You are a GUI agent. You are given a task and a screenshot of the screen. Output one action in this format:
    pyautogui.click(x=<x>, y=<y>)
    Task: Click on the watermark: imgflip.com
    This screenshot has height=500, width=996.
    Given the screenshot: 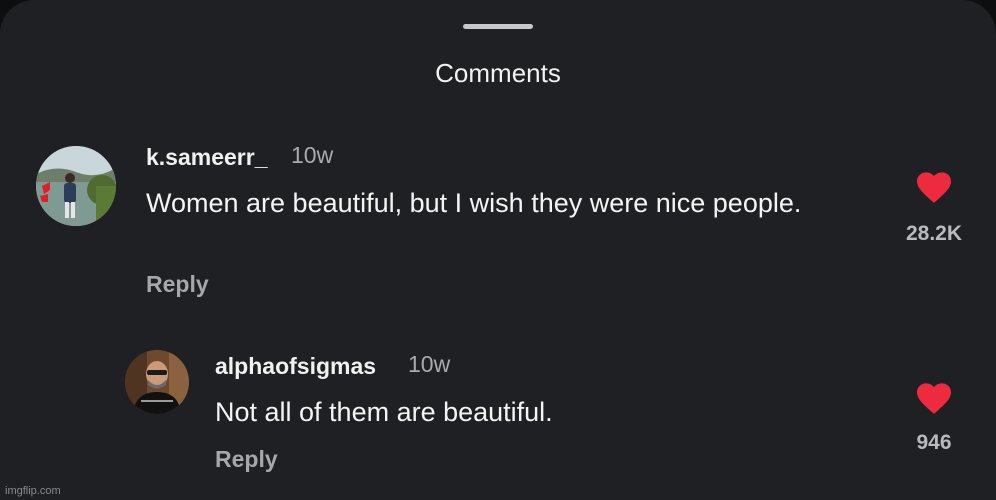 What is the action you would take?
    pyautogui.click(x=33, y=491)
    